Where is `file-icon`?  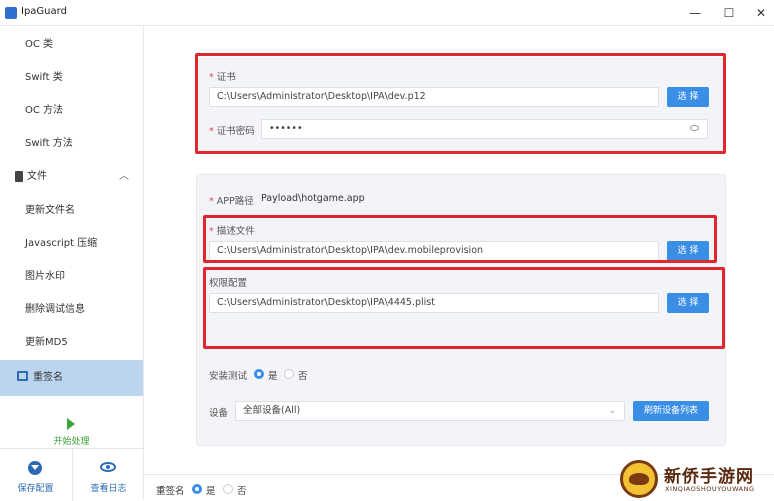 file-icon is located at coordinates (19, 176).